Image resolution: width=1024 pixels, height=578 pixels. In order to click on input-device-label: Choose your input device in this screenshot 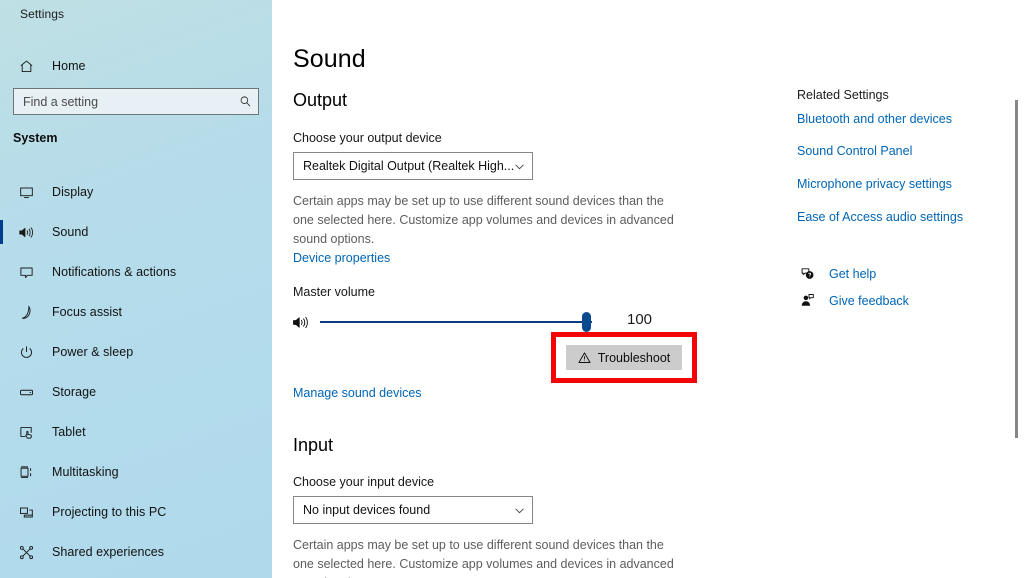, I will do `click(364, 482)`.